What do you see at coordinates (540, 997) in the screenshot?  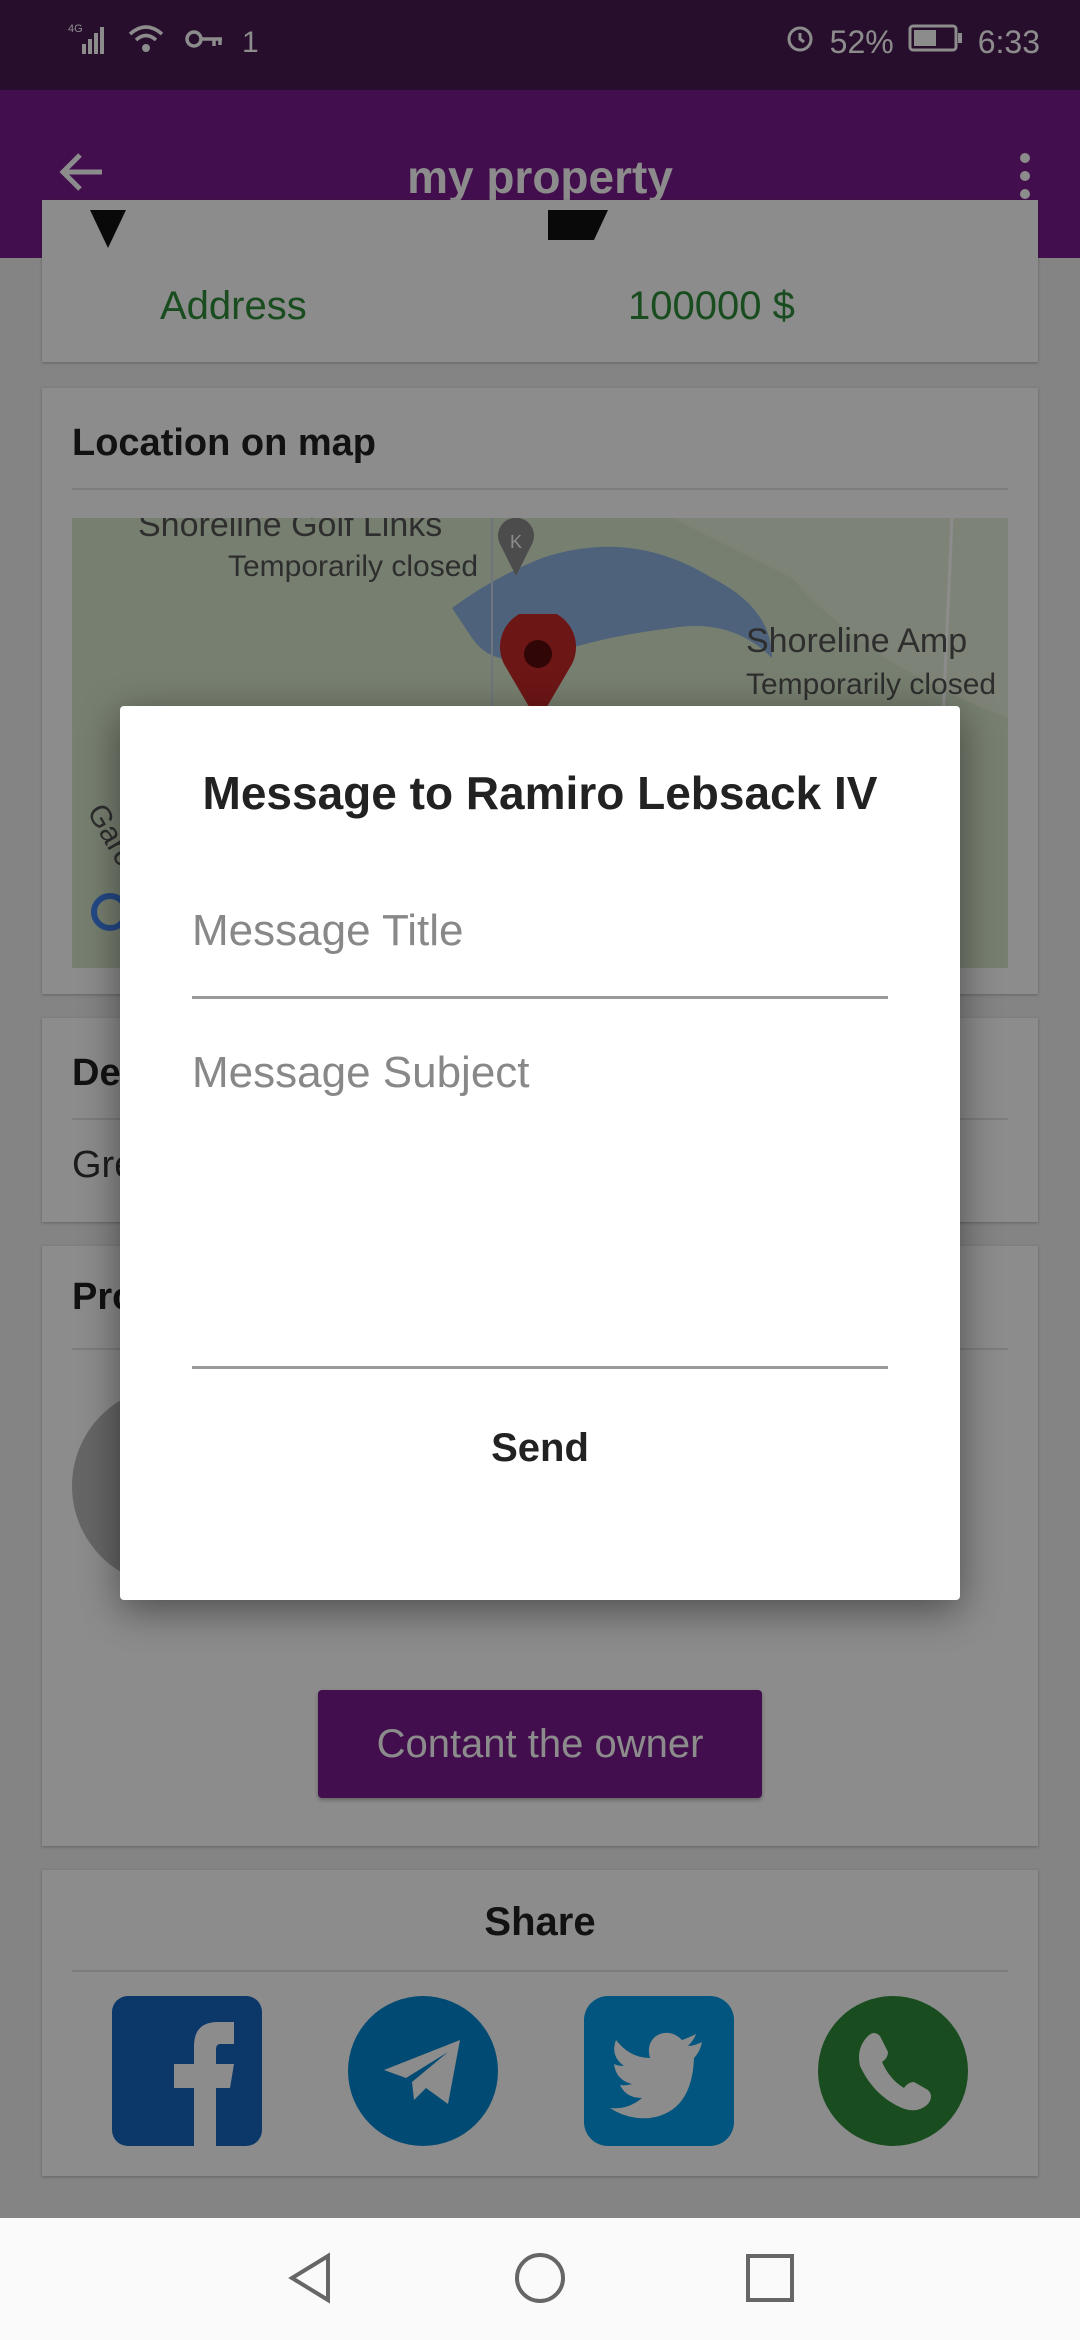 I see `message-title-underline` at bounding box center [540, 997].